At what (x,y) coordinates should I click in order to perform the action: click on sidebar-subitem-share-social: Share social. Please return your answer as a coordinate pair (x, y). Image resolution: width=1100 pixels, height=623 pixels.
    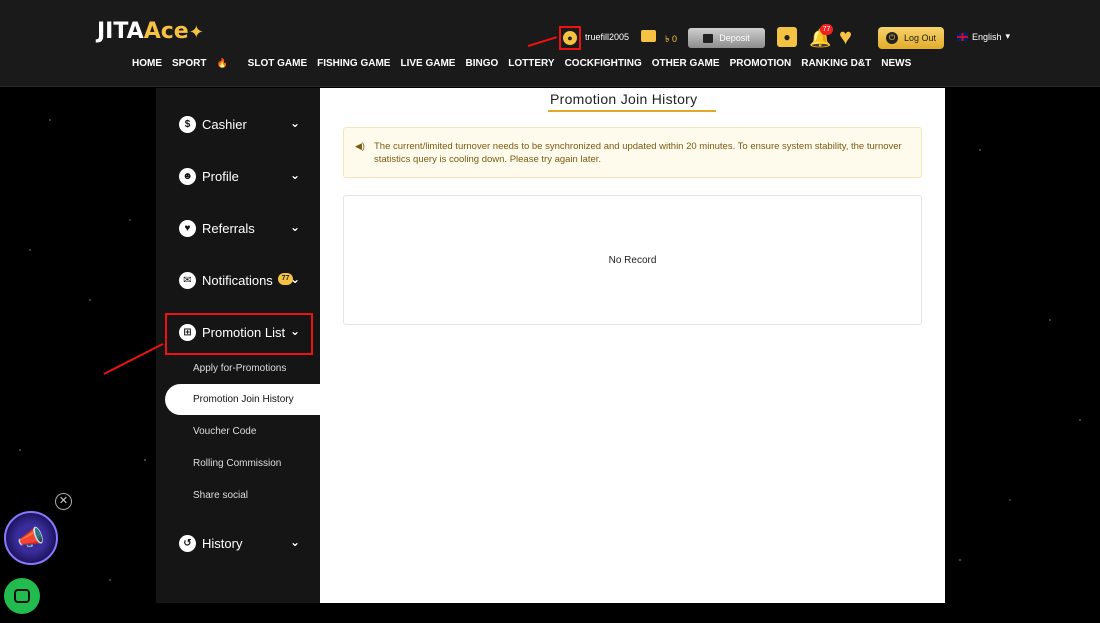
    Looking at the image, I should click on (220, 495).